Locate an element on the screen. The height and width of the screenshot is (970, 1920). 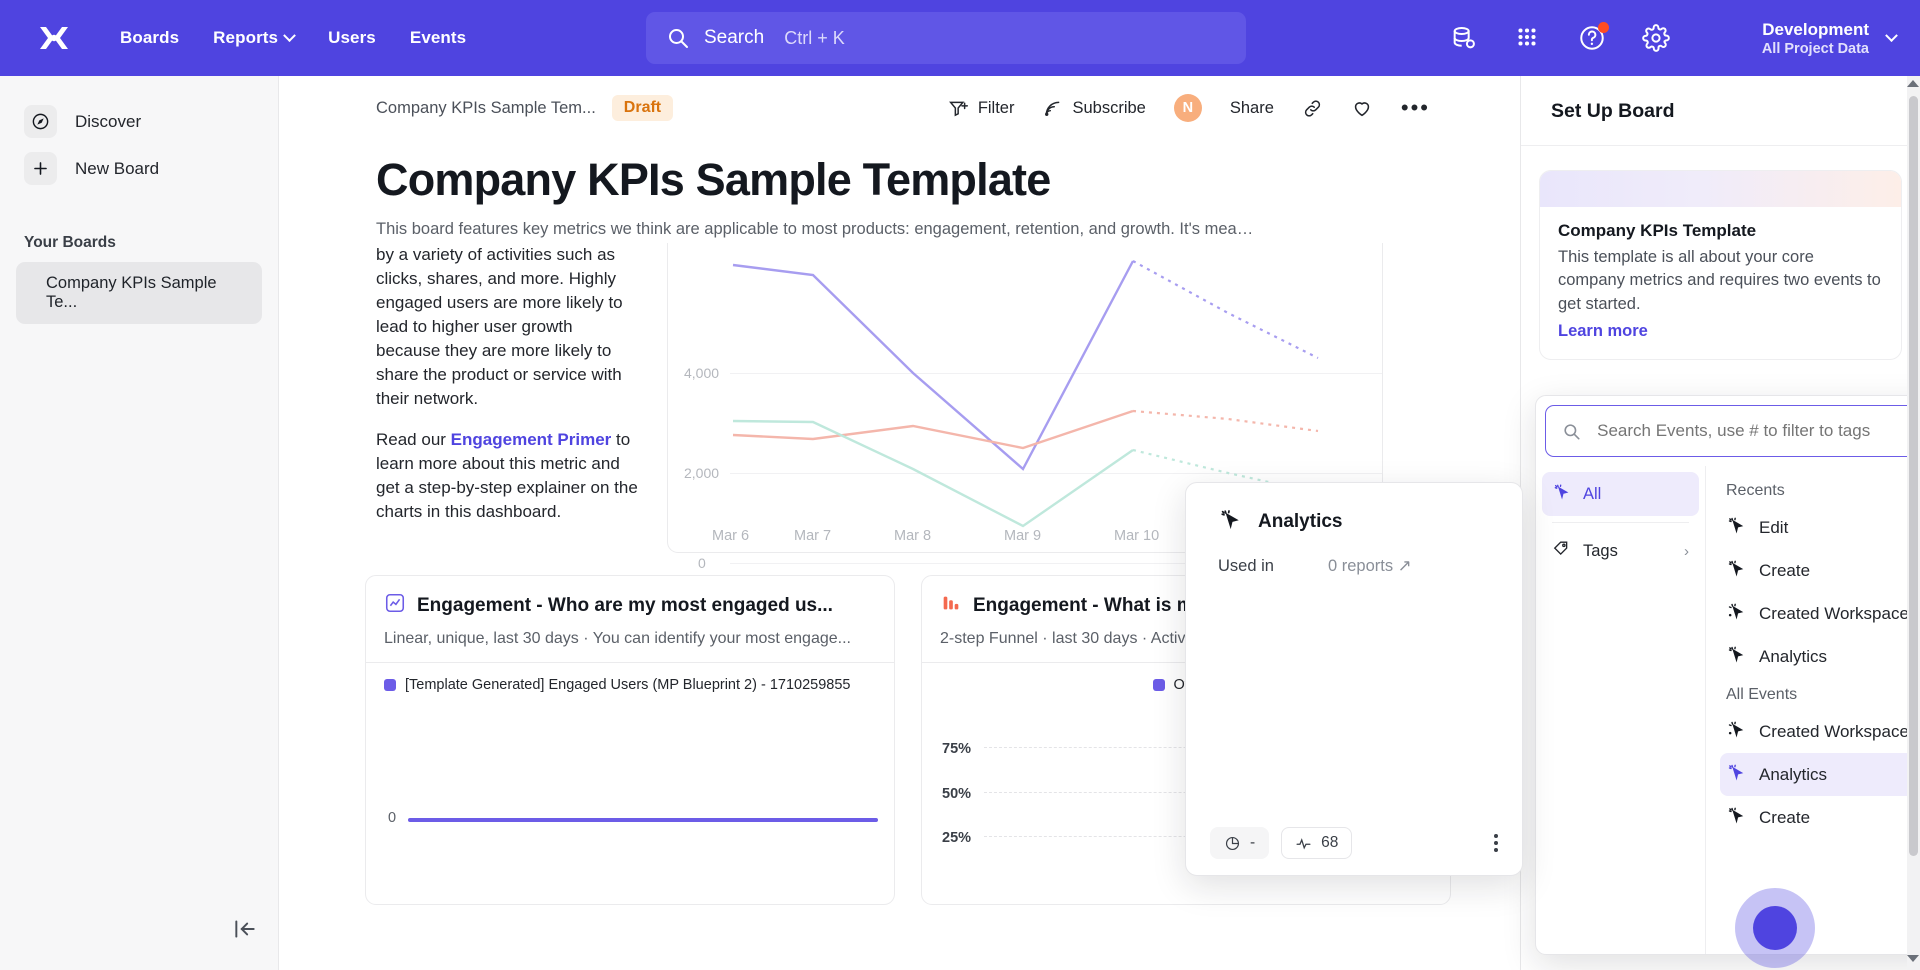
nav-item-boards: Boards is located at coordinates (149, 38).